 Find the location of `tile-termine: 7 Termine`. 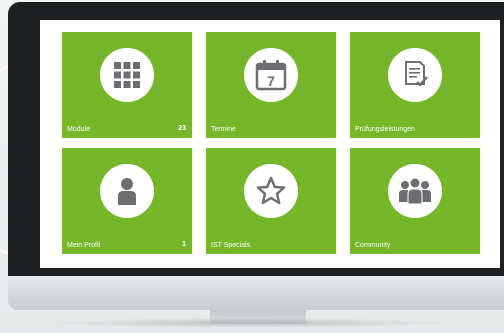

tile-termine: 7 Termine is located at coordinates (271, 85).